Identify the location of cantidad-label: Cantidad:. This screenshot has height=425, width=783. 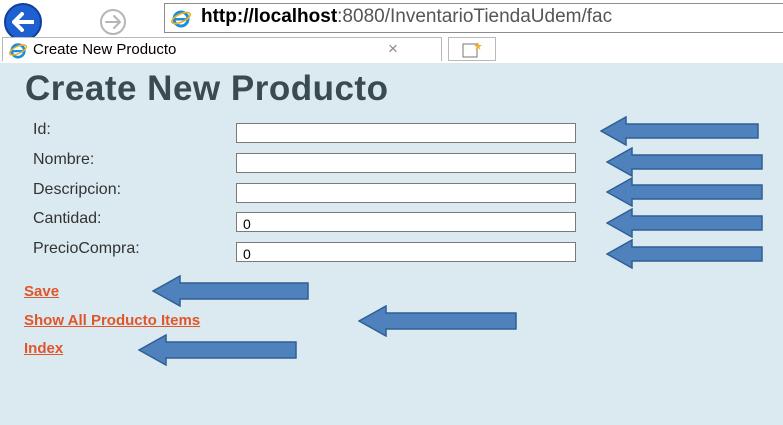
(67, 218).